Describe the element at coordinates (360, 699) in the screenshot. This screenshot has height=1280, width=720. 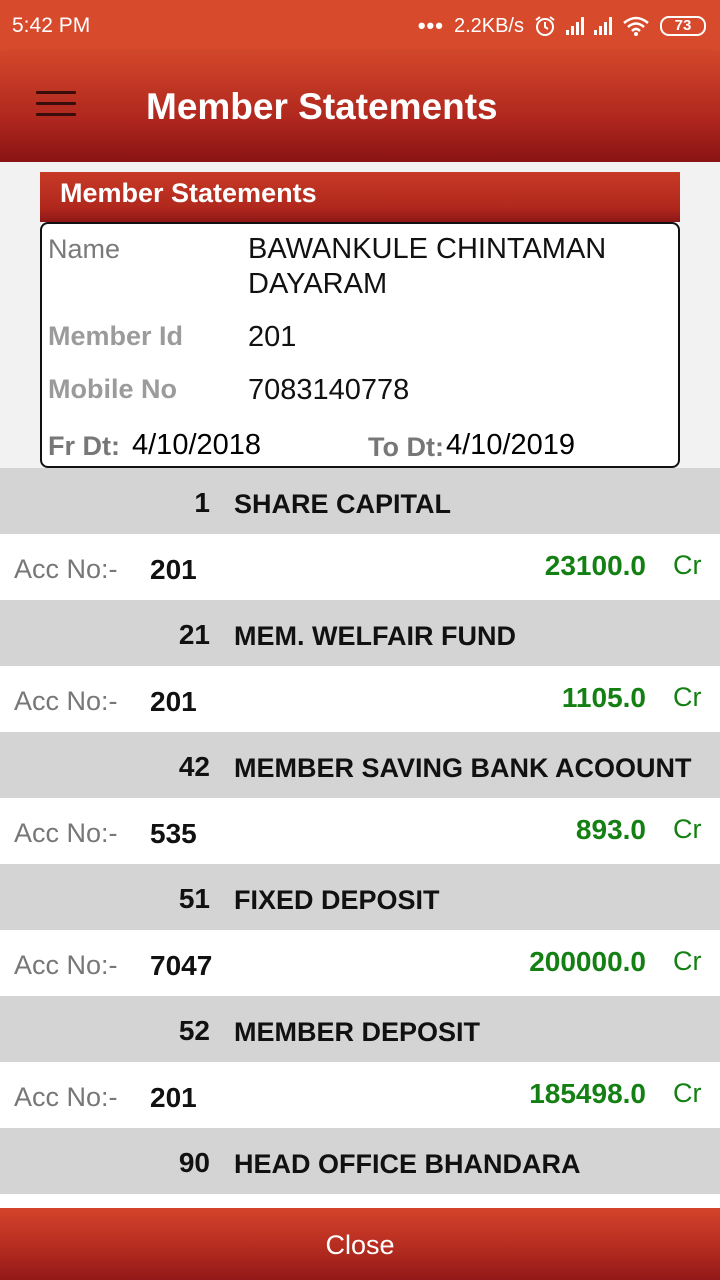
I see `account-row: Acc No:- 201 1105.0 Cr` at that location.